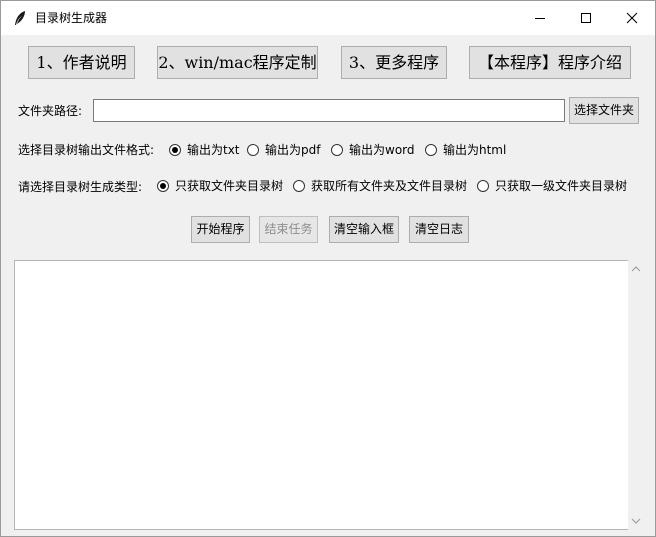  I want to click on minimize-icon, so click(540, 18).